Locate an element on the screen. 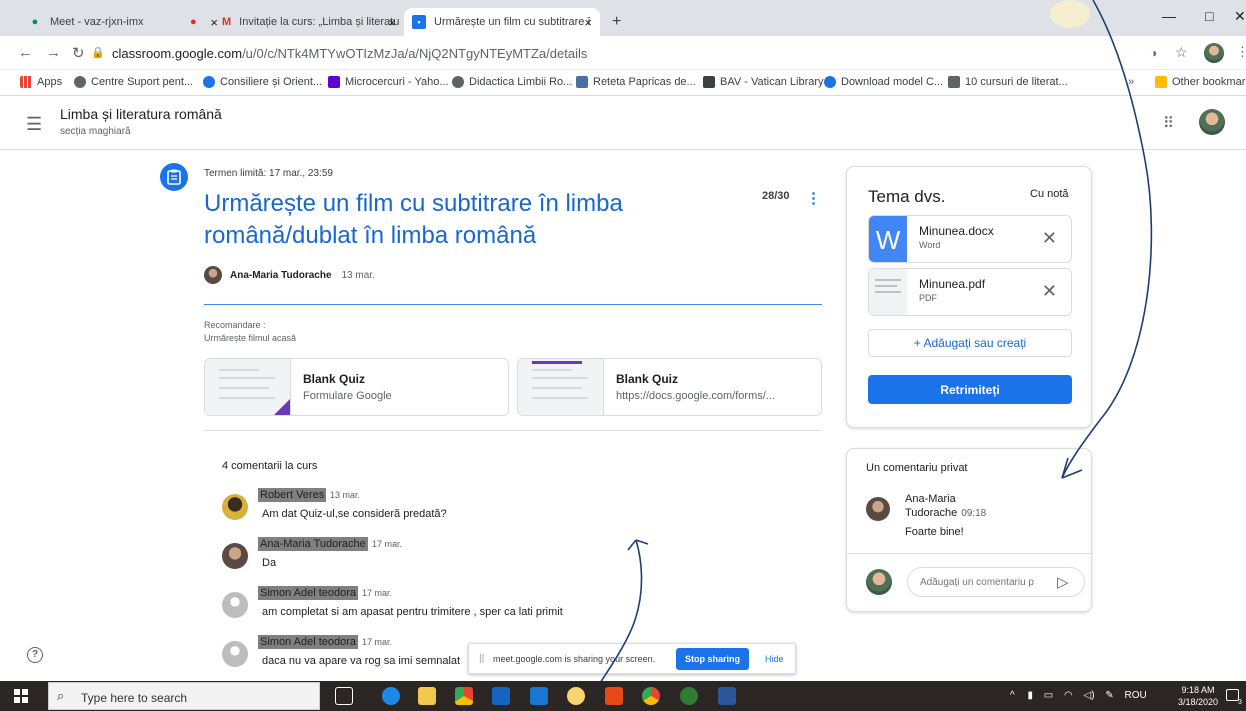  default-avatar-icon is located at coordinates (235, 605).